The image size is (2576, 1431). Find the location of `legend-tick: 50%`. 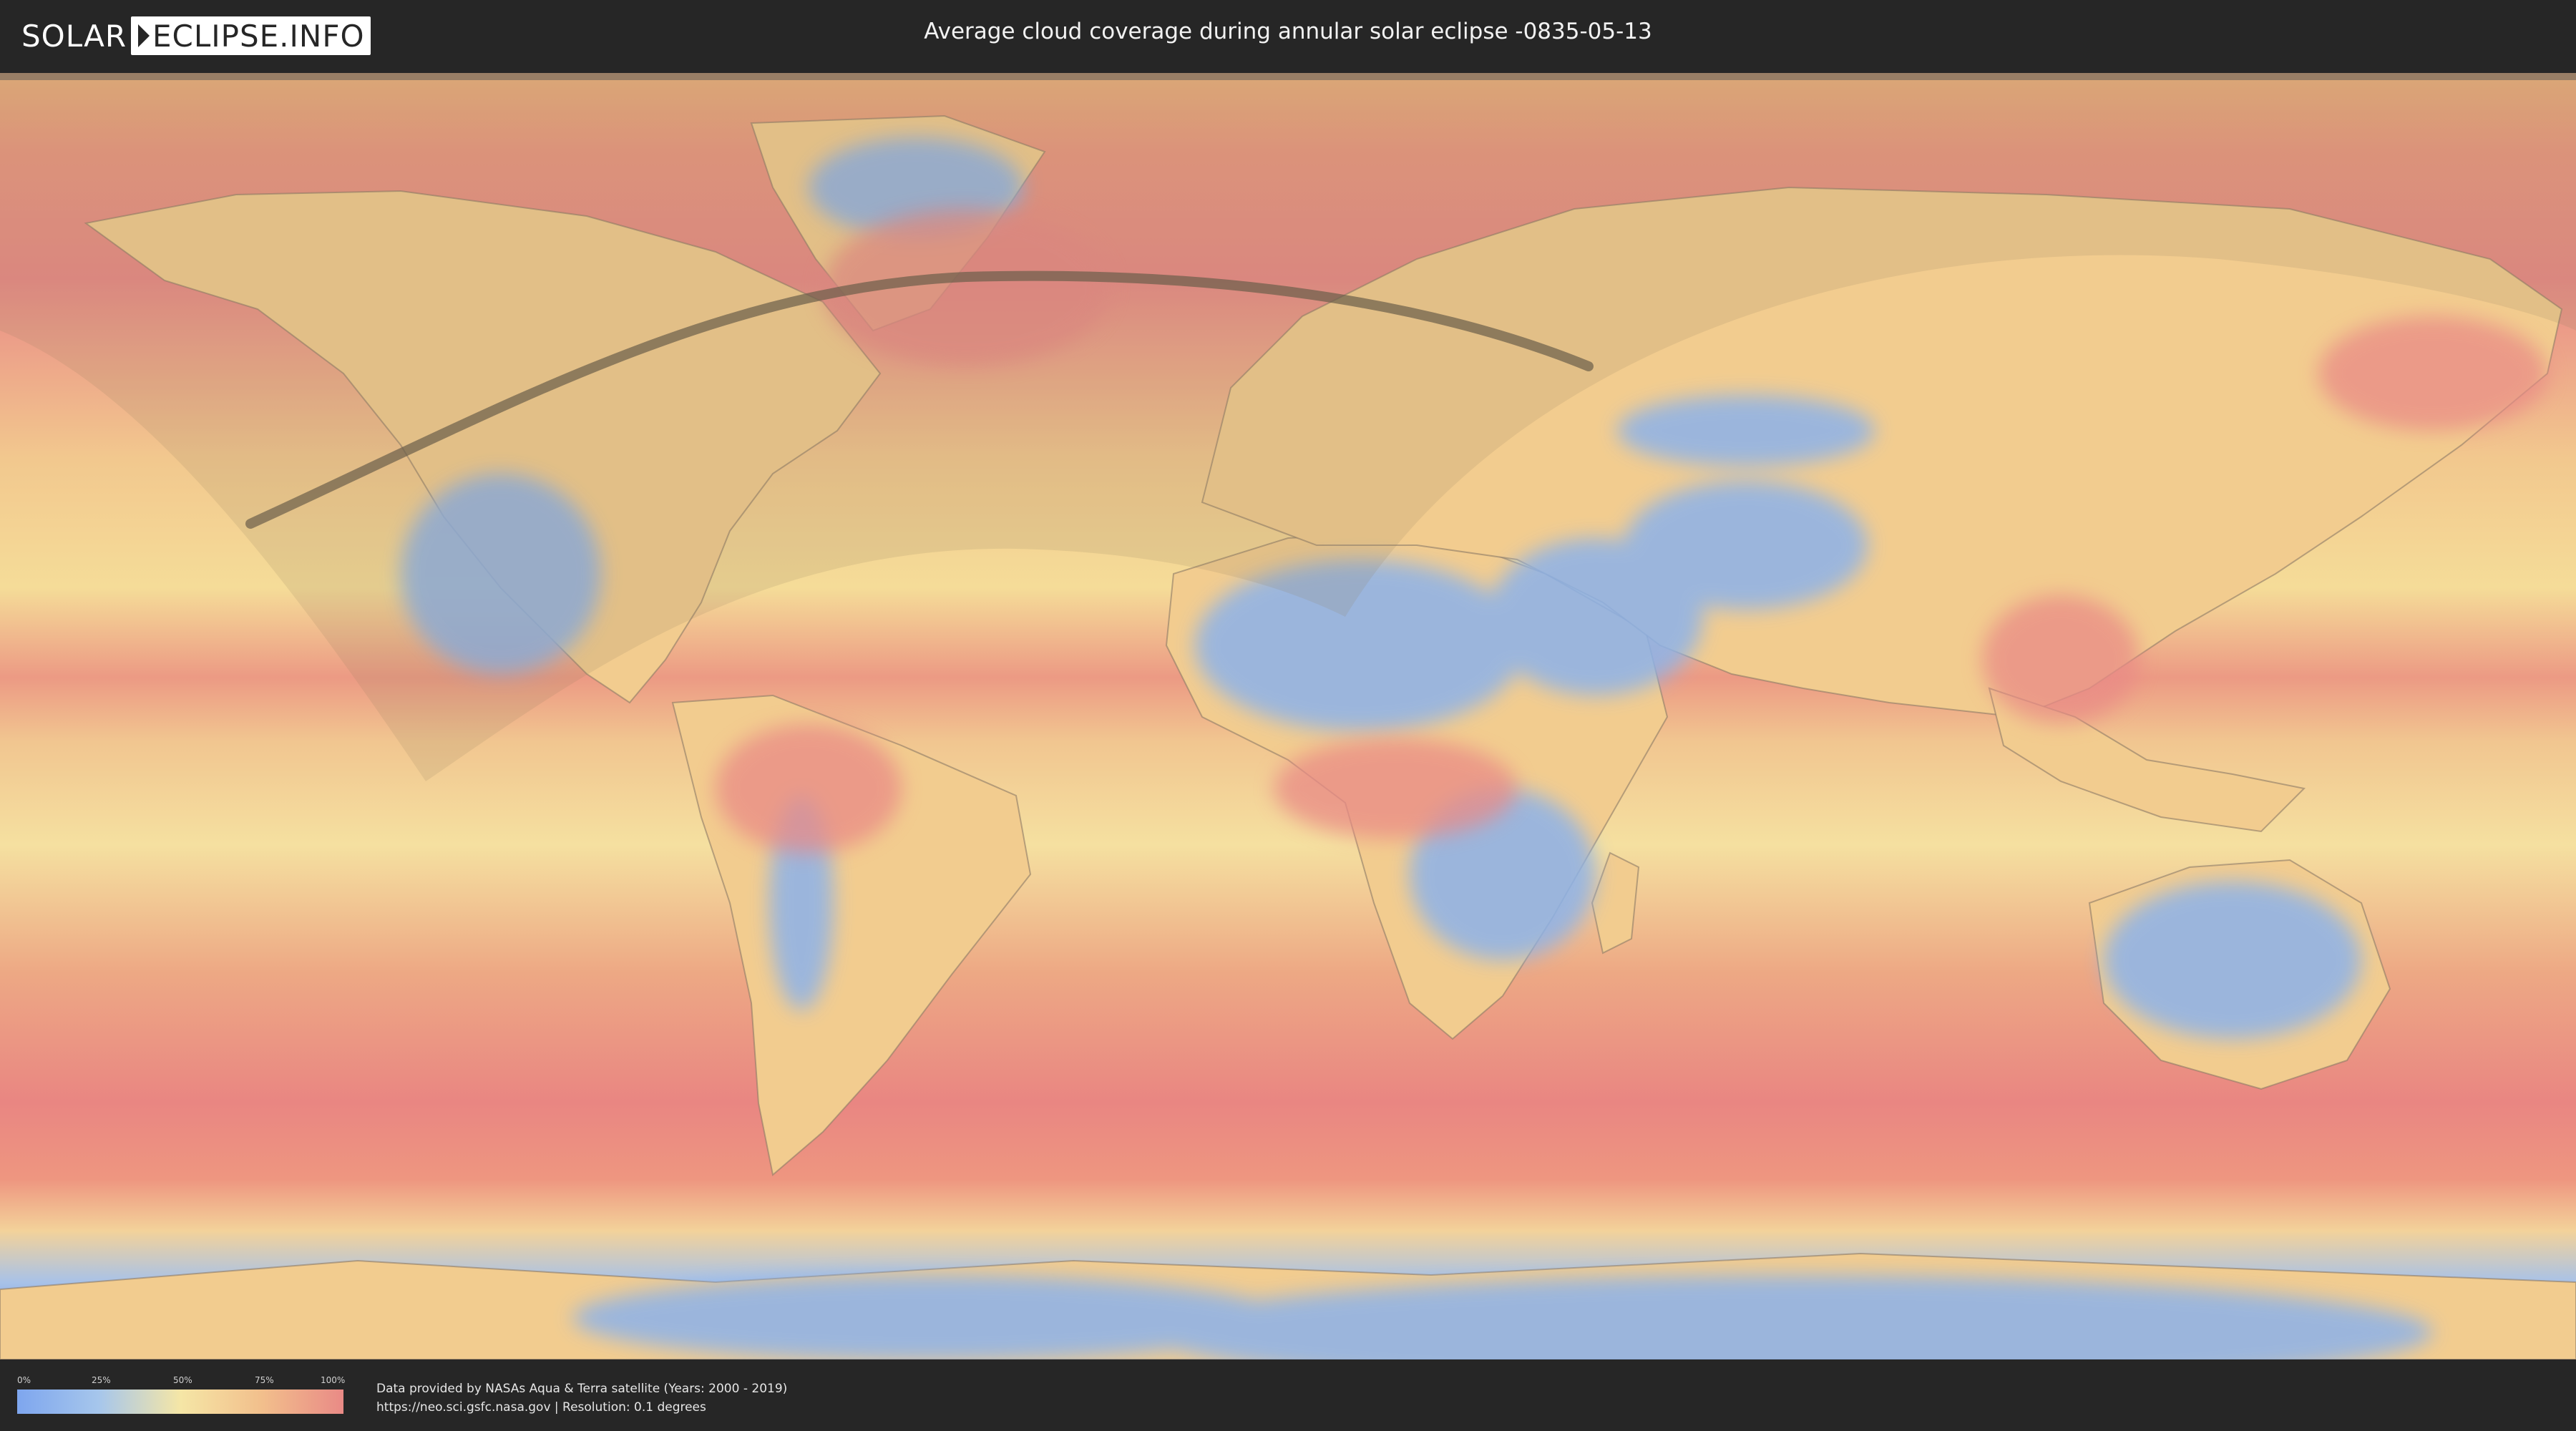

legend-tick: 50% is located at coordinates (182, 1380).